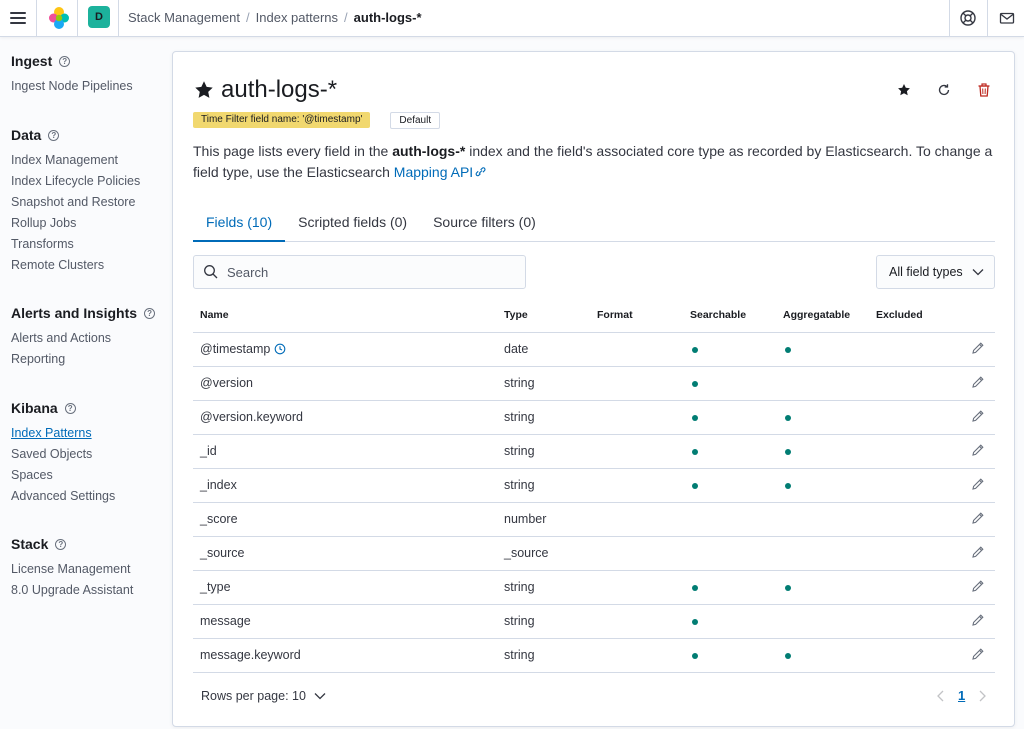 The image size is (1024, 729). Describe the element at coordinates (352, 225) in the screenshot. I see `tab-scripted-fields: Scripted fields (0)` at that location.